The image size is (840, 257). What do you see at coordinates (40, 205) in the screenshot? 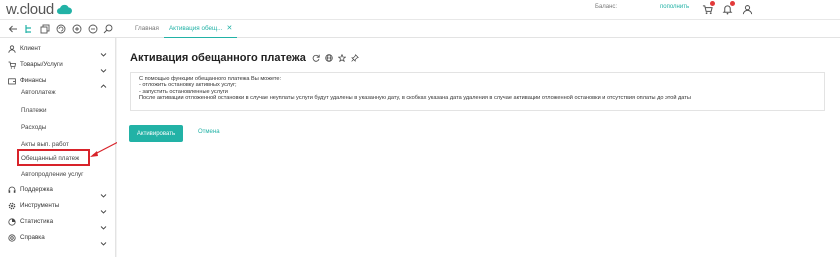
I see `sidebar-item-label: Инструменты` at bounding box center [40, 205].